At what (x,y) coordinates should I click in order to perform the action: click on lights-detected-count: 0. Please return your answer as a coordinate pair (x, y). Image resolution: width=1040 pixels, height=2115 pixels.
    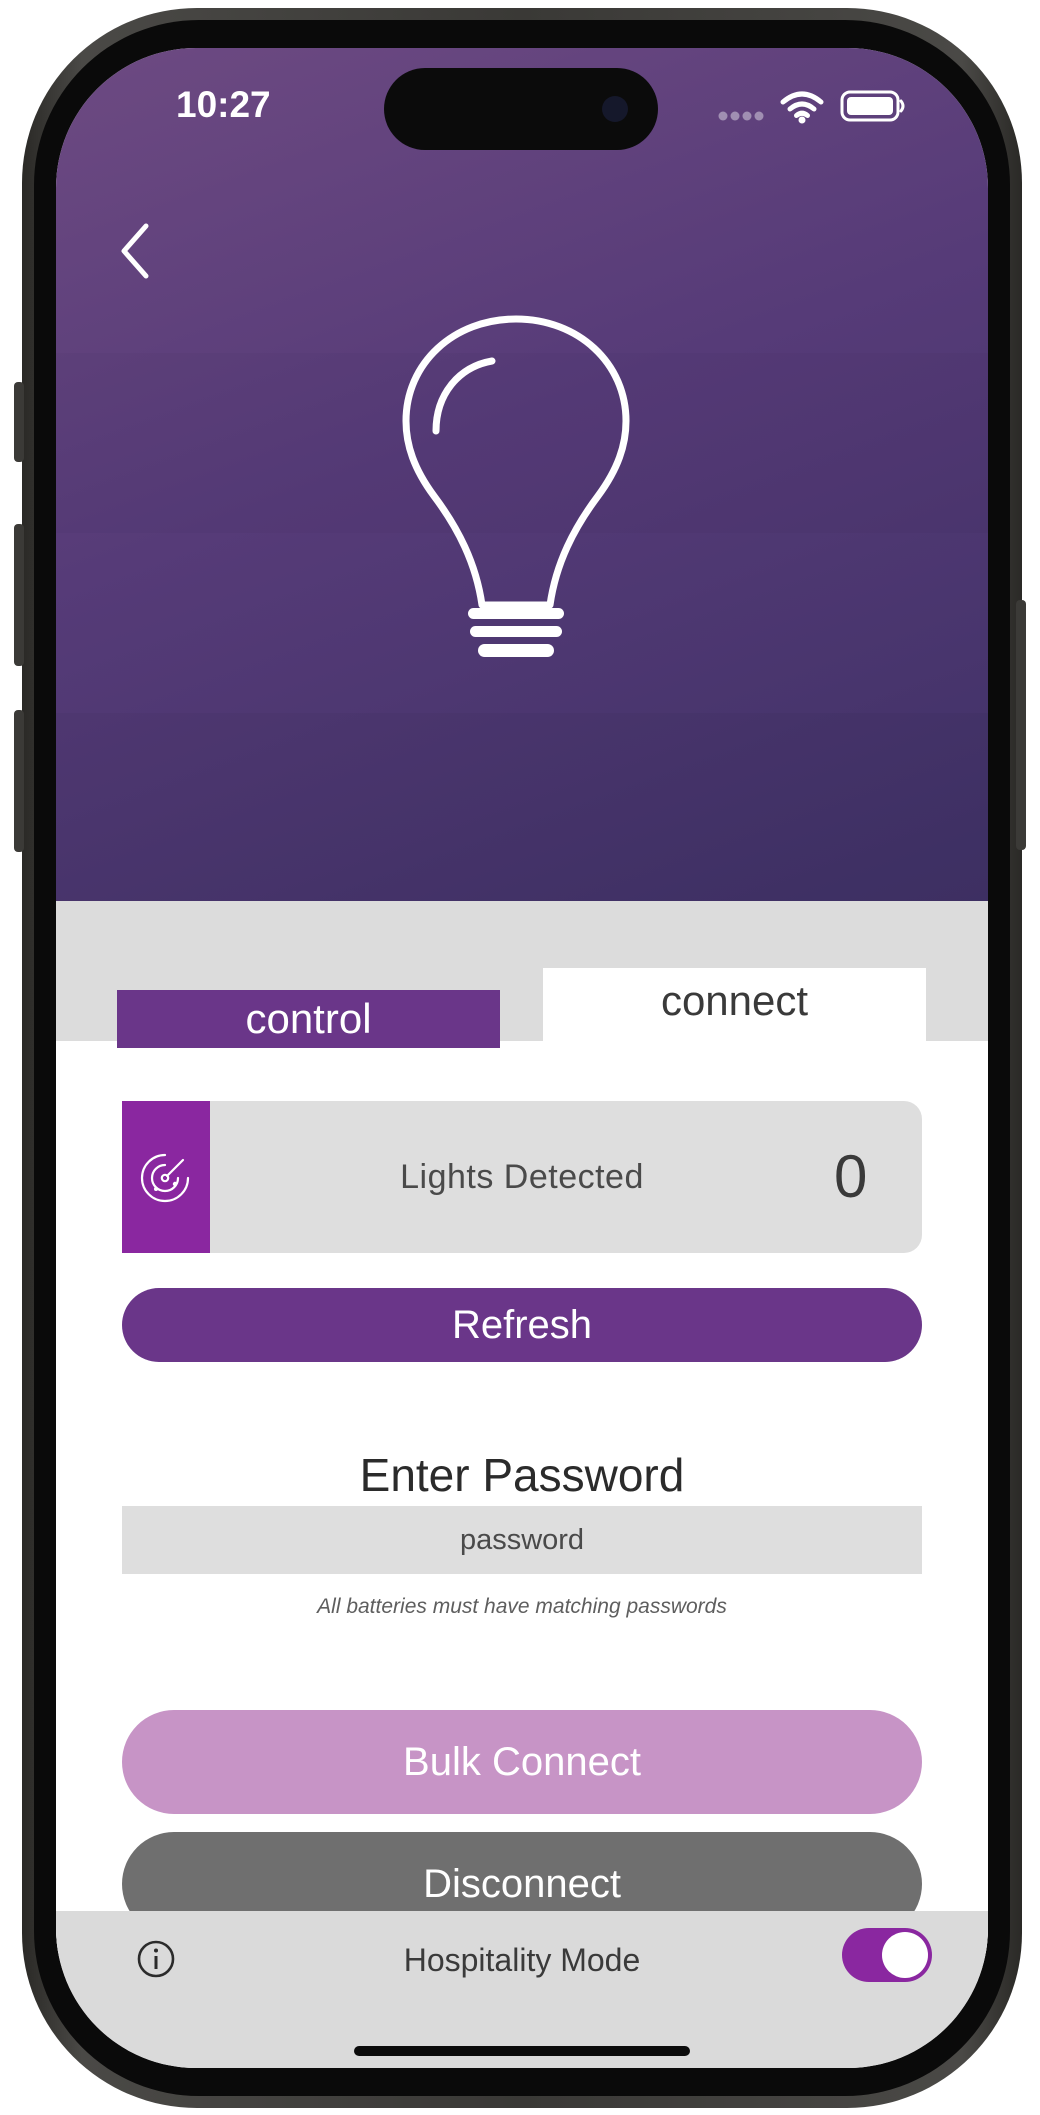
    Looking at the image, I should click on (851, 1176).